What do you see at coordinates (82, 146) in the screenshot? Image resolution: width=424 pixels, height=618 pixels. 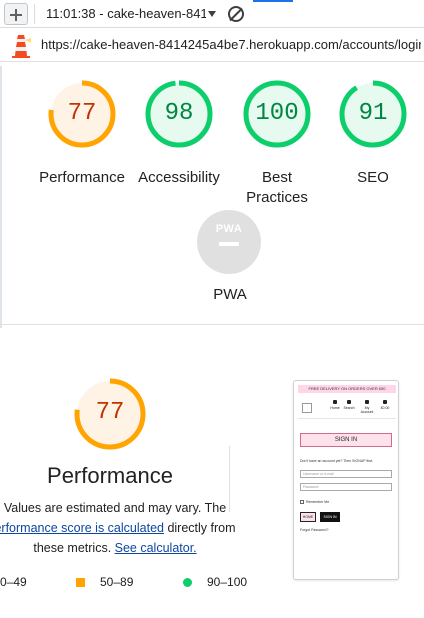 I see `gauge-performance: 77 Performance` at bounding box center [82, 146].